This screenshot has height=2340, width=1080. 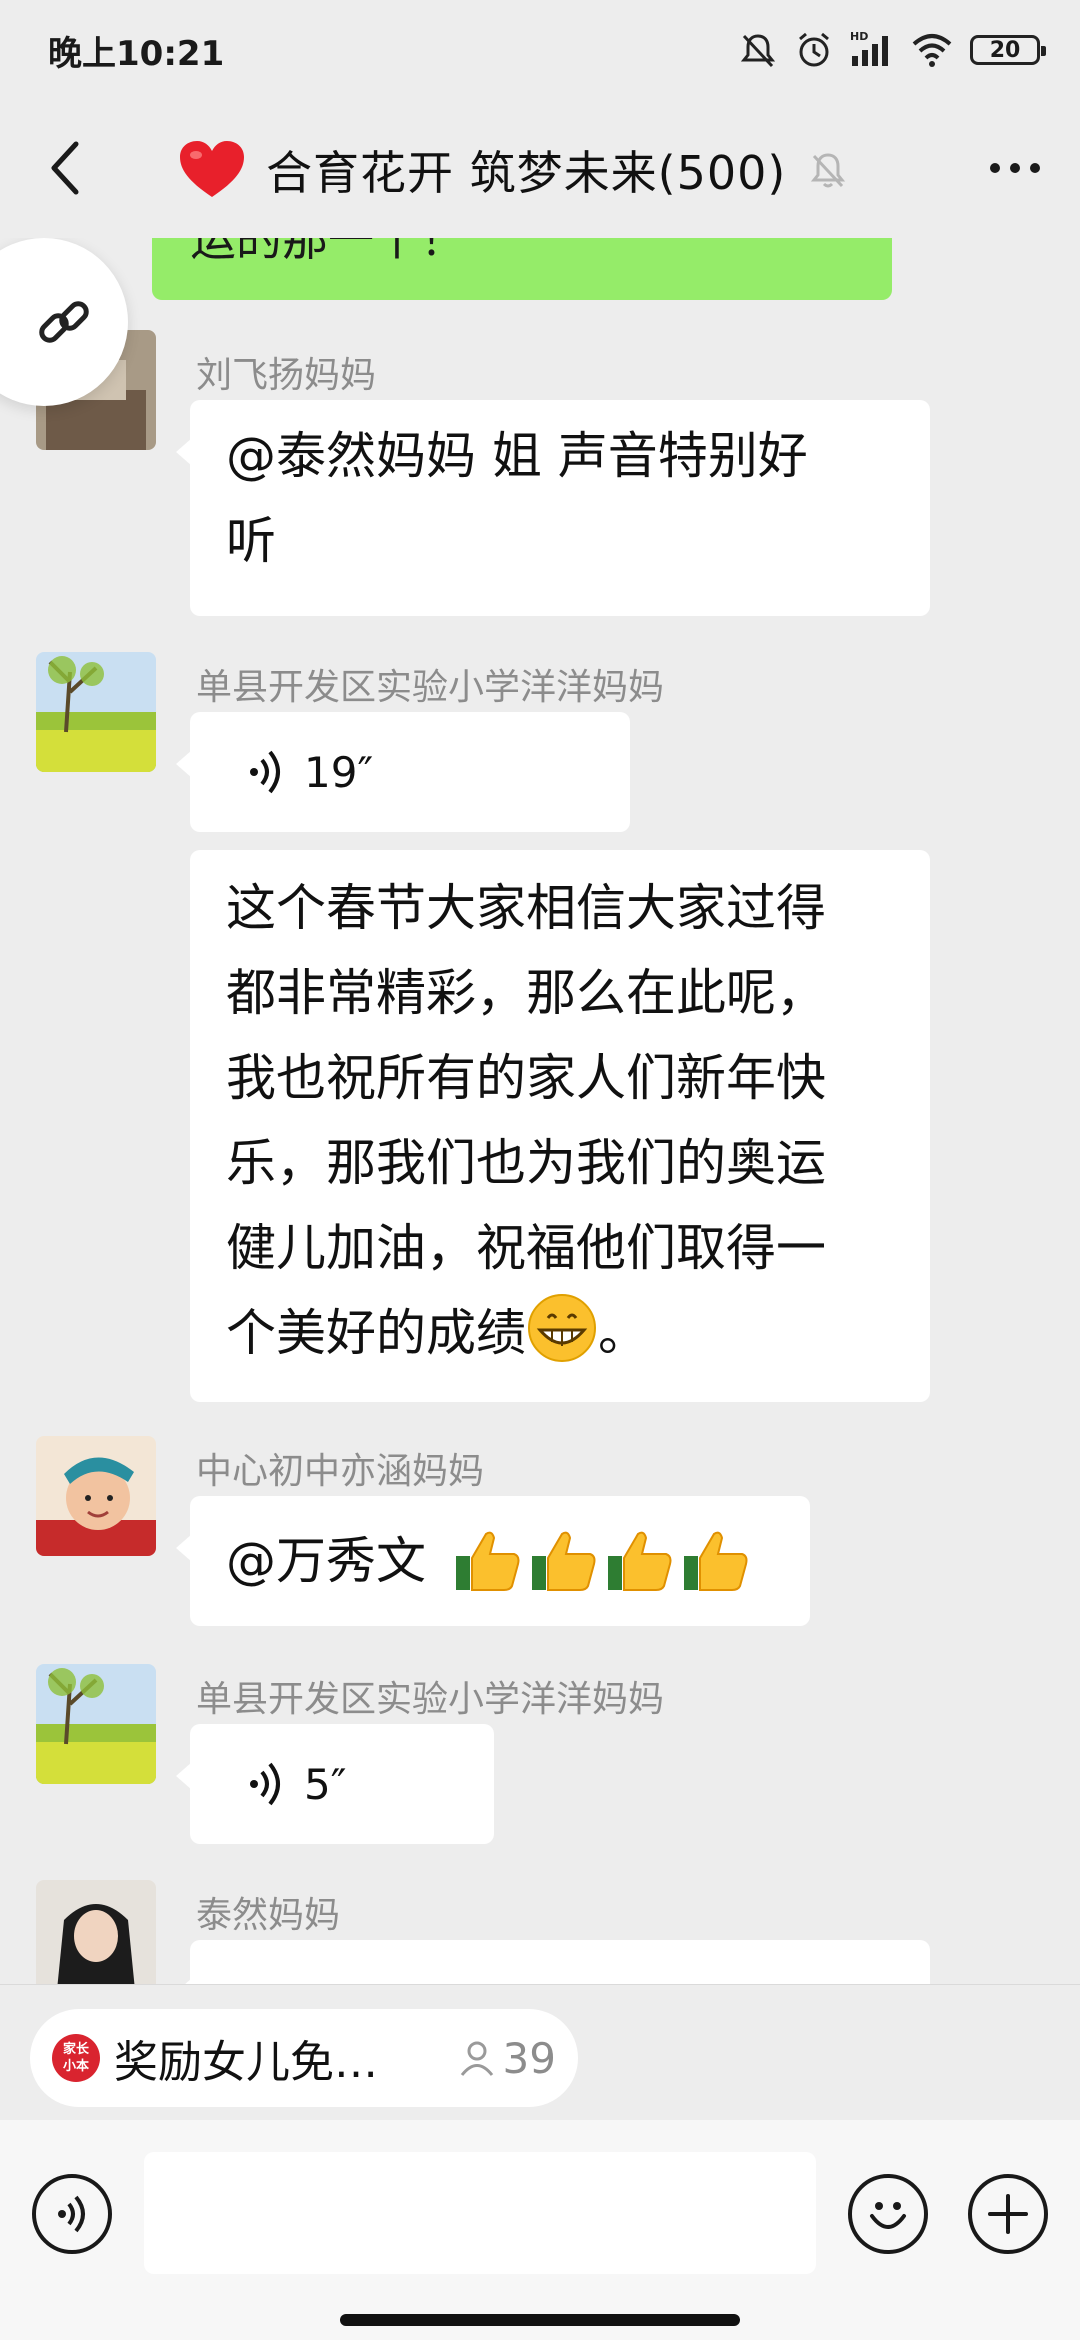 I want to click on pinned-bar: 家长 小本 奖励女儿免… 39, so click(x=540, y=2045).